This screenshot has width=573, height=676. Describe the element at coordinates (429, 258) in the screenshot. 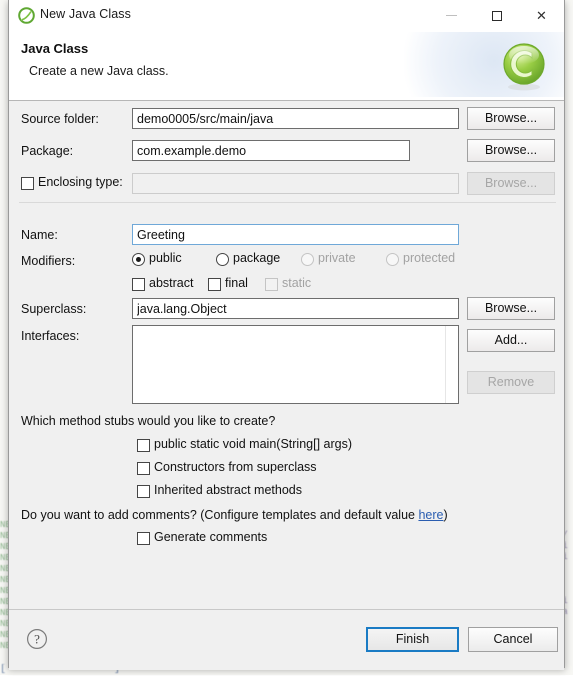

I see `modifier-radio-protected-label: protected` at that location.